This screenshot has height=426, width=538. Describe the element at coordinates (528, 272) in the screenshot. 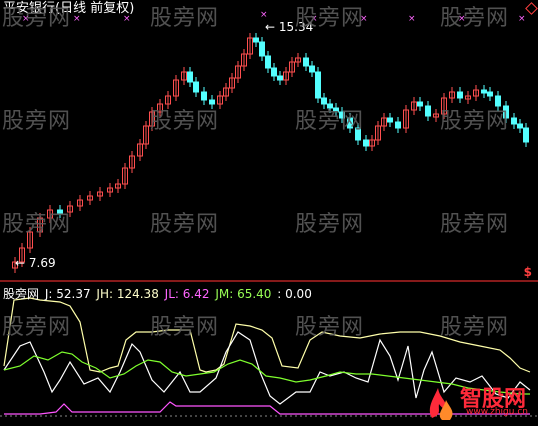

I see `dollar-icon: $` at that location.